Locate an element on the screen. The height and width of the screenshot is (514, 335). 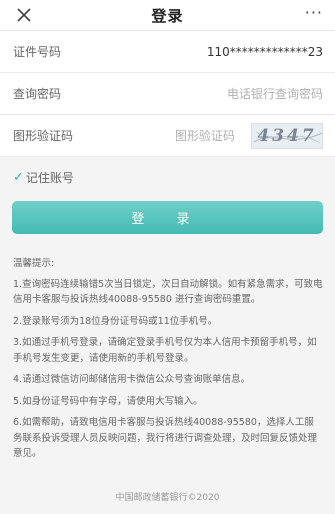
nav-bar: 登录 ··· is located at coordinates (167, 15).